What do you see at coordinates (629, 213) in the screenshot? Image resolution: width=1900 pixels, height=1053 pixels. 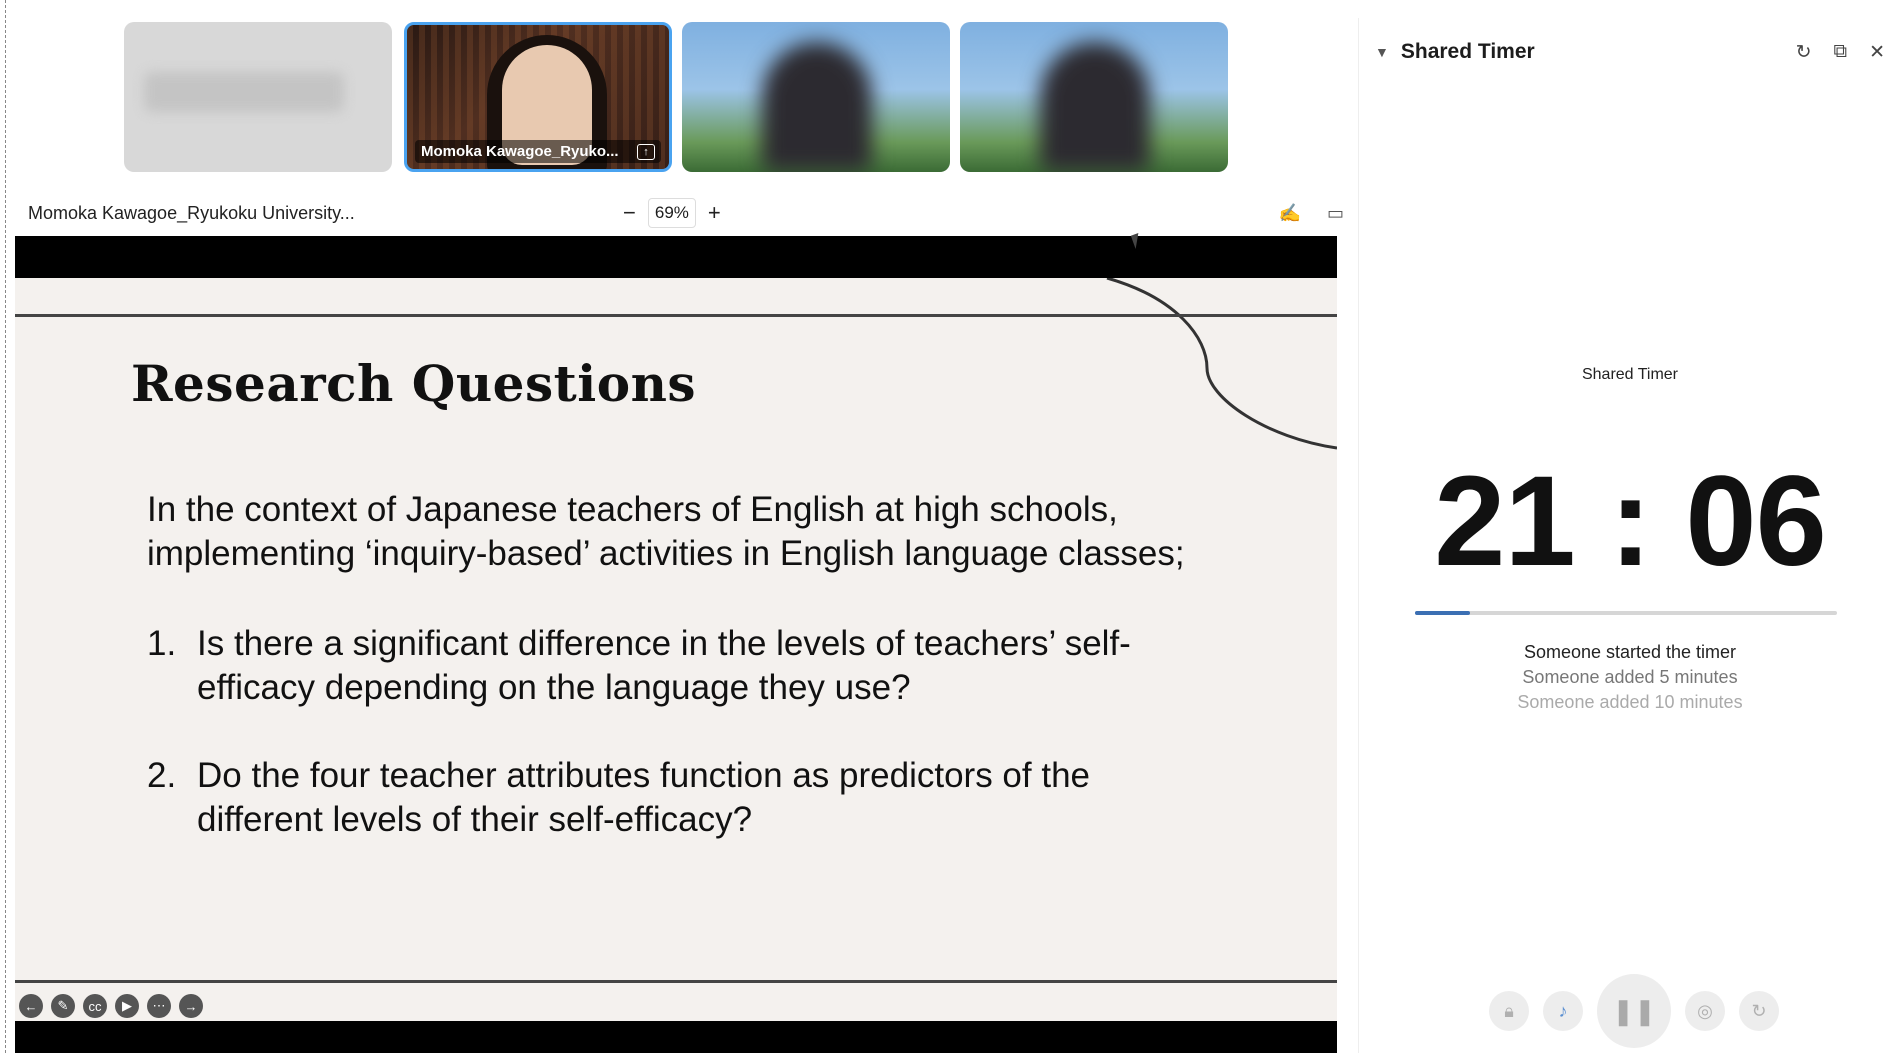 I see `zoom-out-button: −` at bounding box center [629, 213].